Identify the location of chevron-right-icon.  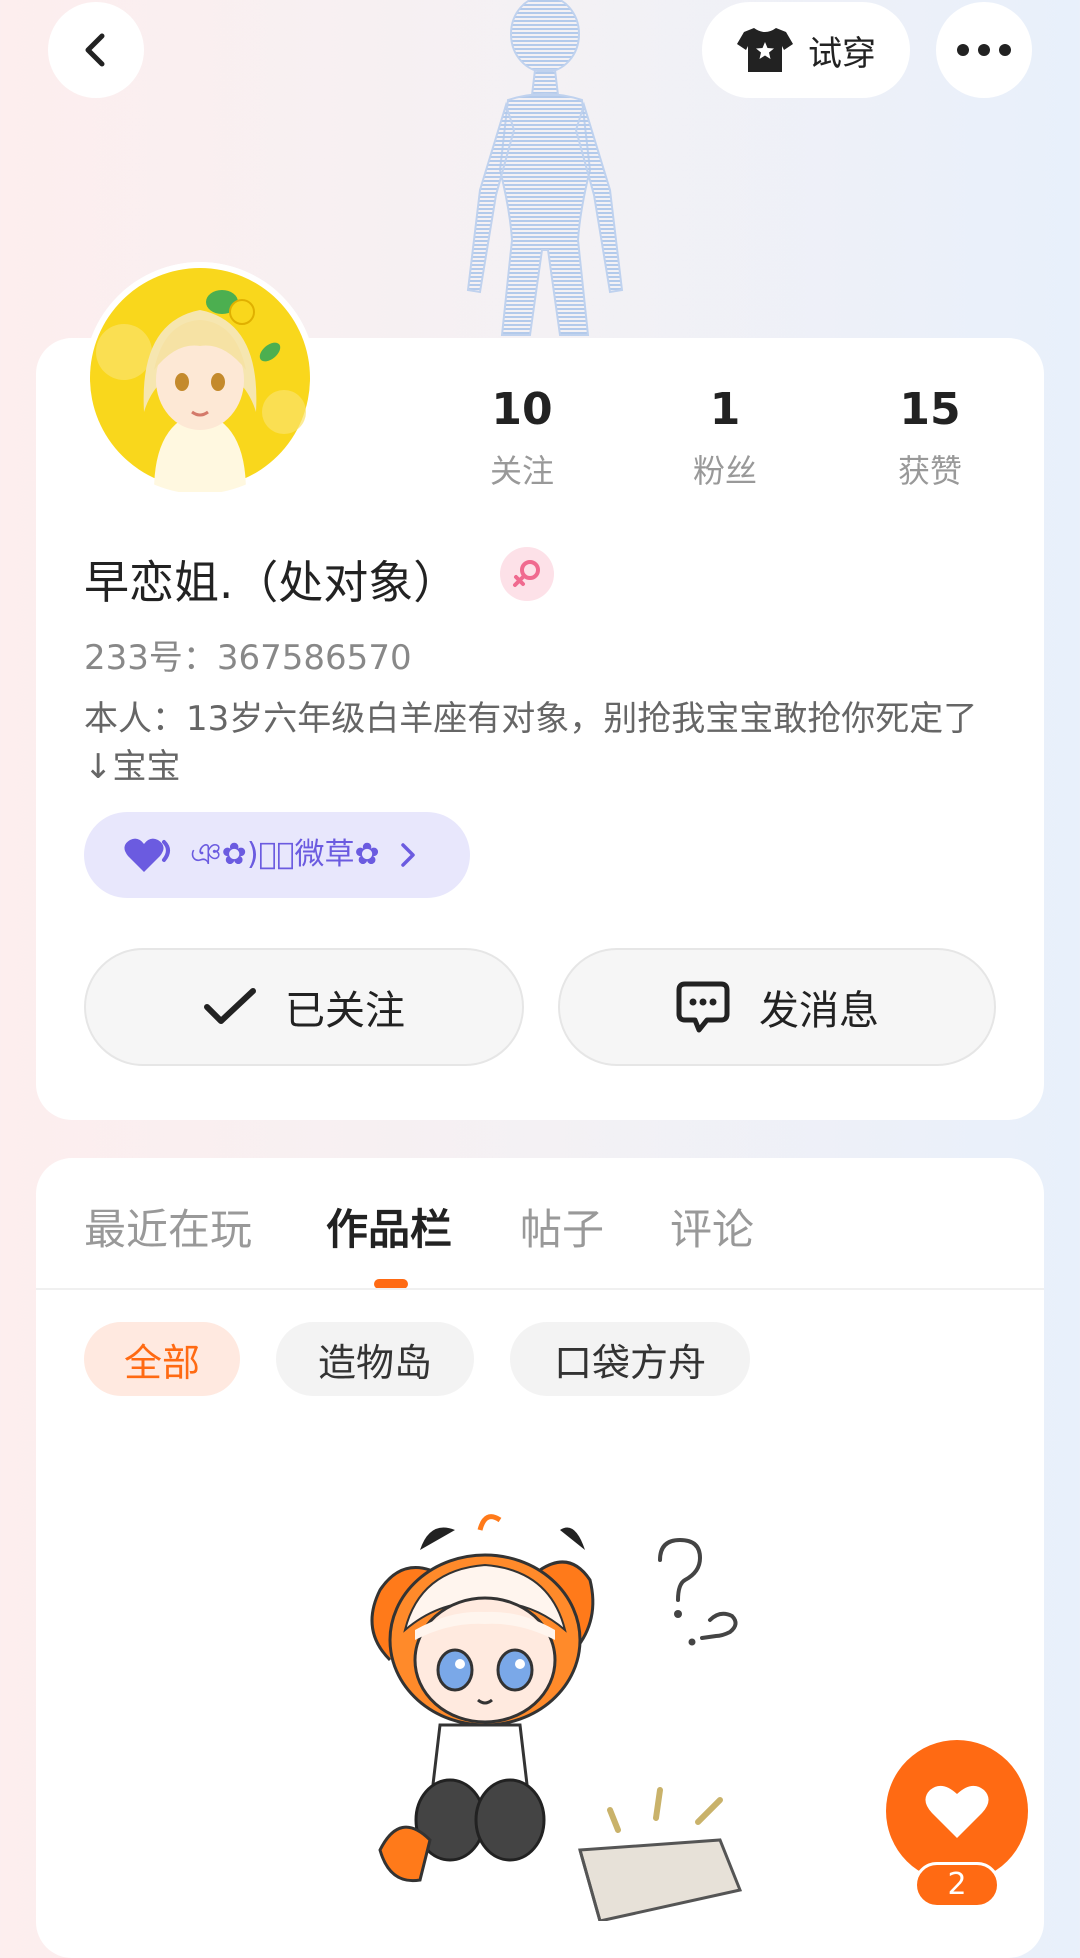
(407, 855).